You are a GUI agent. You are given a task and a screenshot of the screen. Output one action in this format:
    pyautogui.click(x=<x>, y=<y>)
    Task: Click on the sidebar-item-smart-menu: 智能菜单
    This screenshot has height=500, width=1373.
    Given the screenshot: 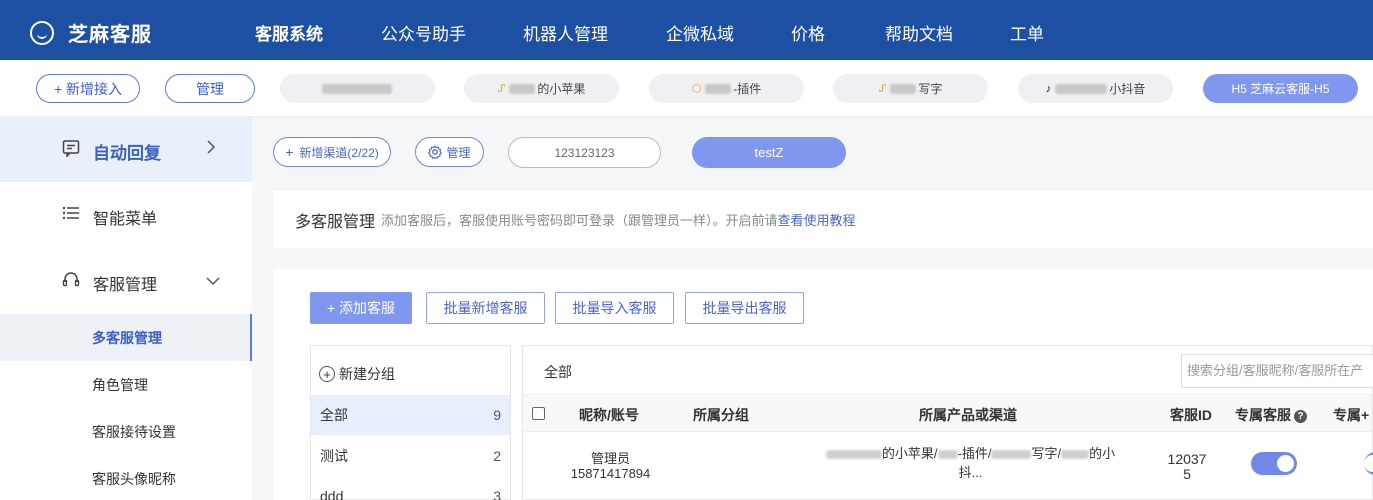 What is the action you would take?
    pyautogui.click(x=126, y=214)
    